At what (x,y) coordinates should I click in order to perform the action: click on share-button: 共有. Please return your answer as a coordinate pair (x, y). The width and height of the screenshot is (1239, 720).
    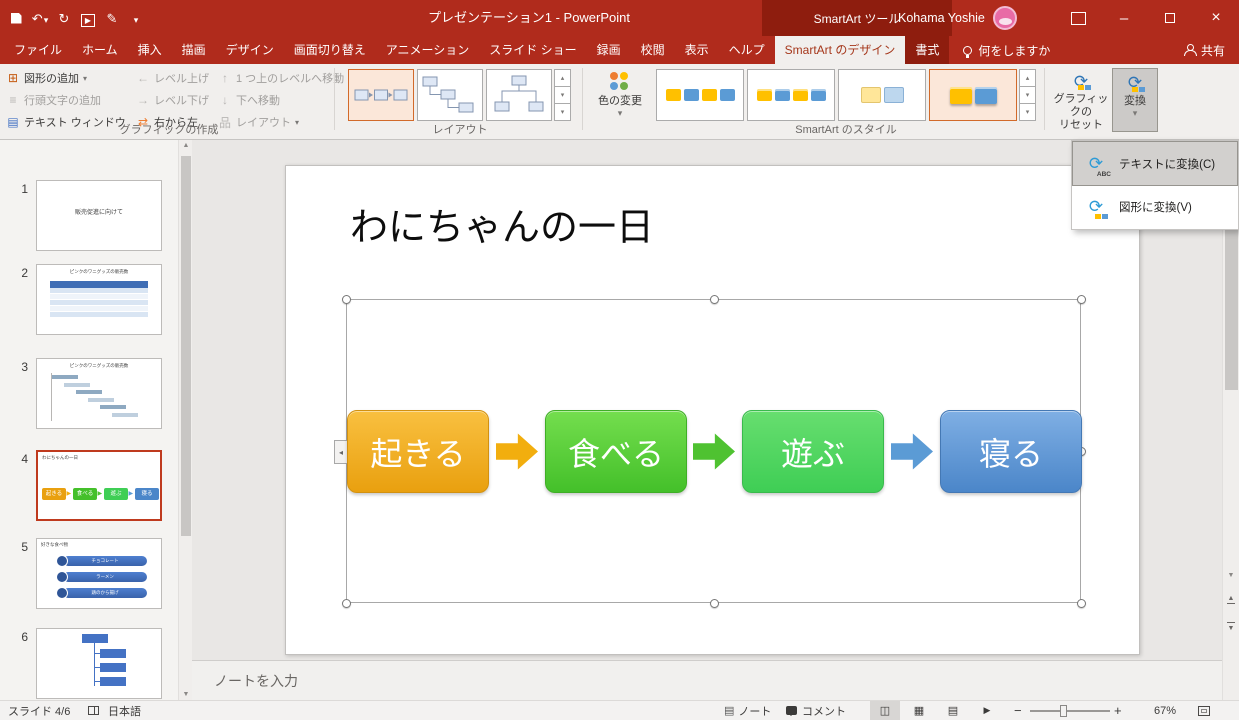
    Looking at the image, I should click on (1204, 50).